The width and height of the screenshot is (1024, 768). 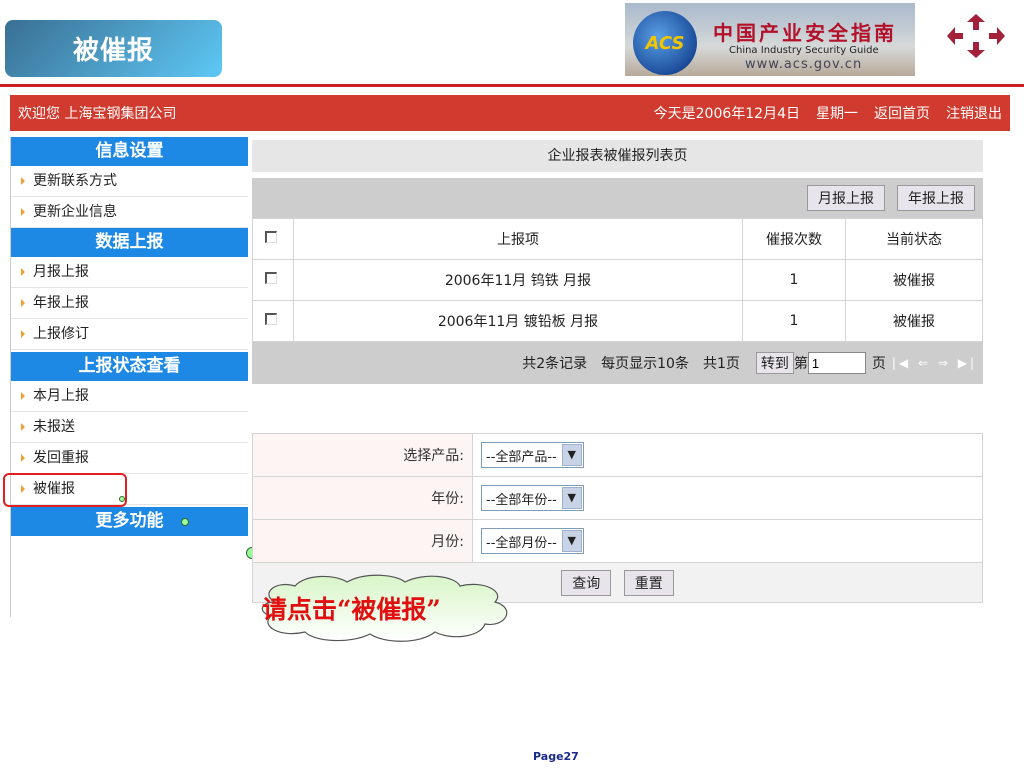 I want to click on query-button: 查询, so click(x=586, y=582).